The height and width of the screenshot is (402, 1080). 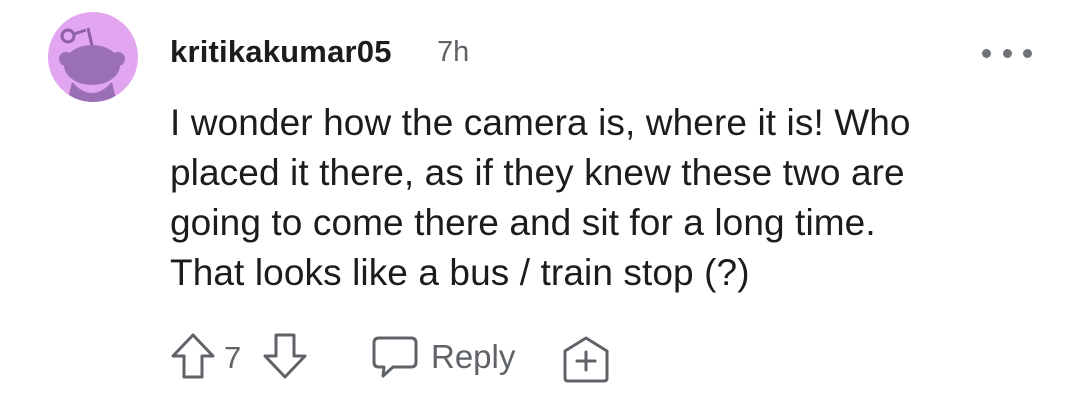 What do you see at coordinates (473, 356) in the screenshot?
I see `reply-label: Reply` at bounding box center [473, 356].